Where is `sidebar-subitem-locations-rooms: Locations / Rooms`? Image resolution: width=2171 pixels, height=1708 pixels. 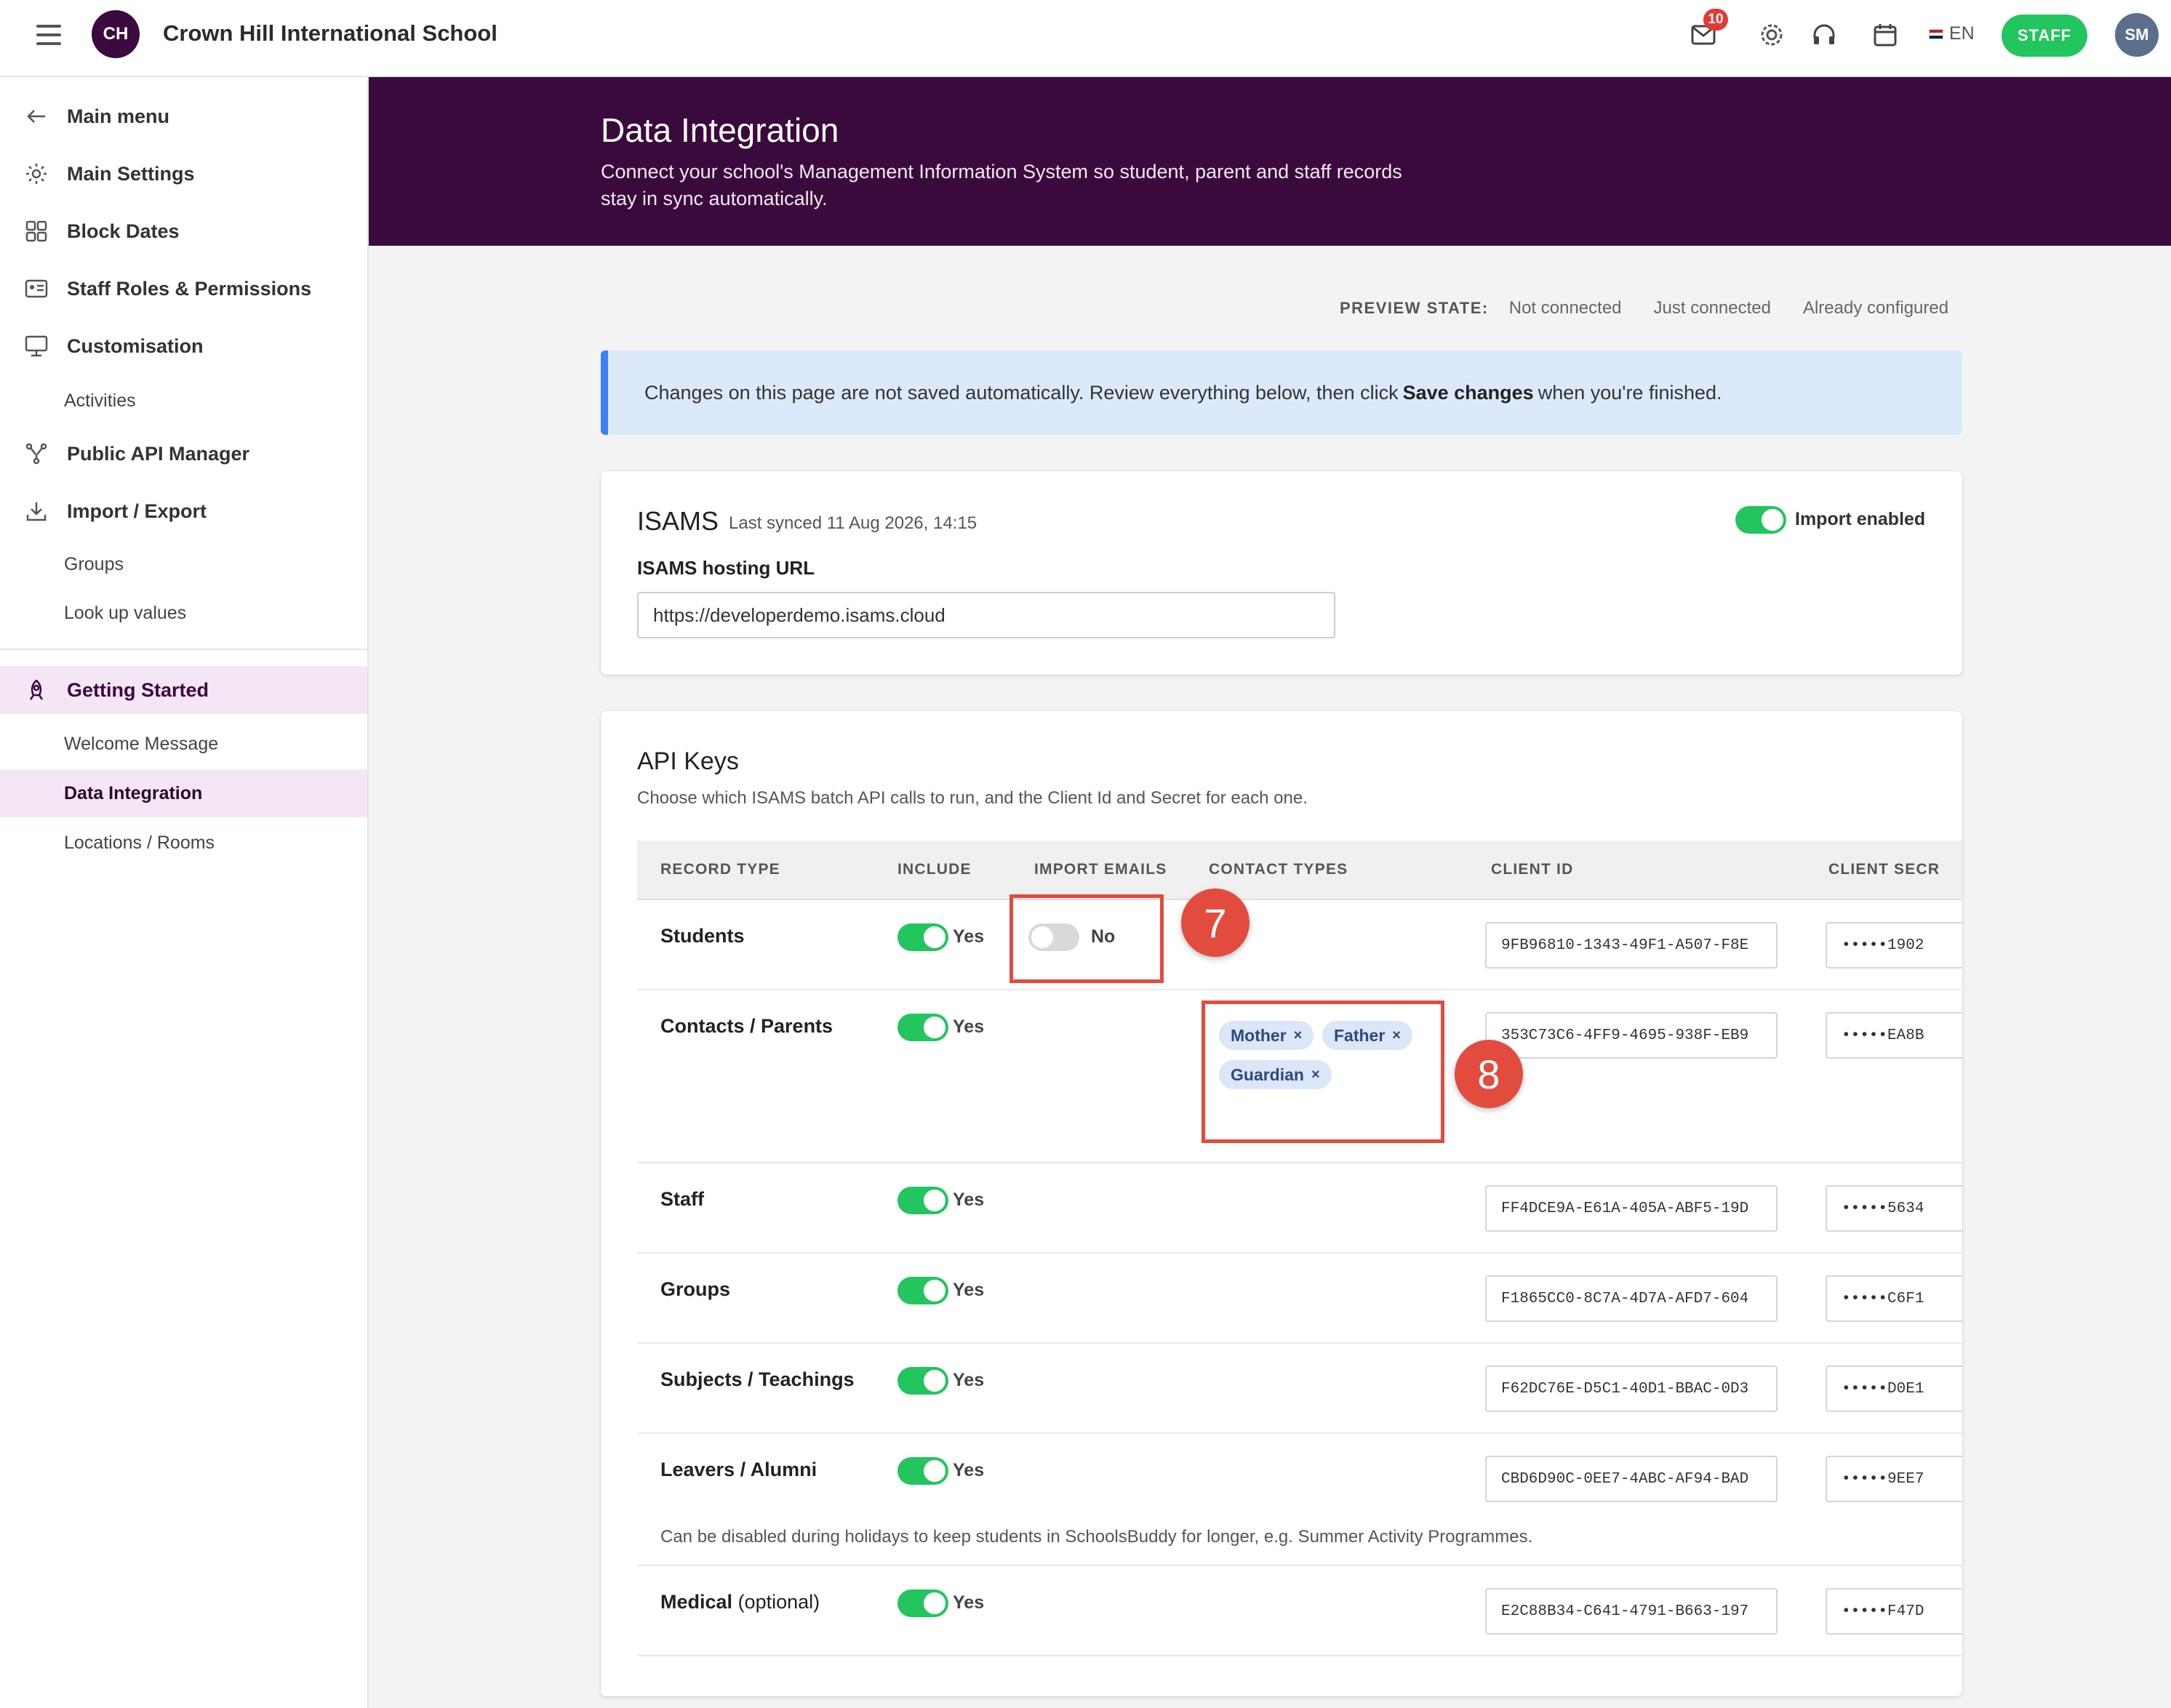
sidebar-subitem-locations-rooms: Locations / Rooms is located at coordinates (184, 843).